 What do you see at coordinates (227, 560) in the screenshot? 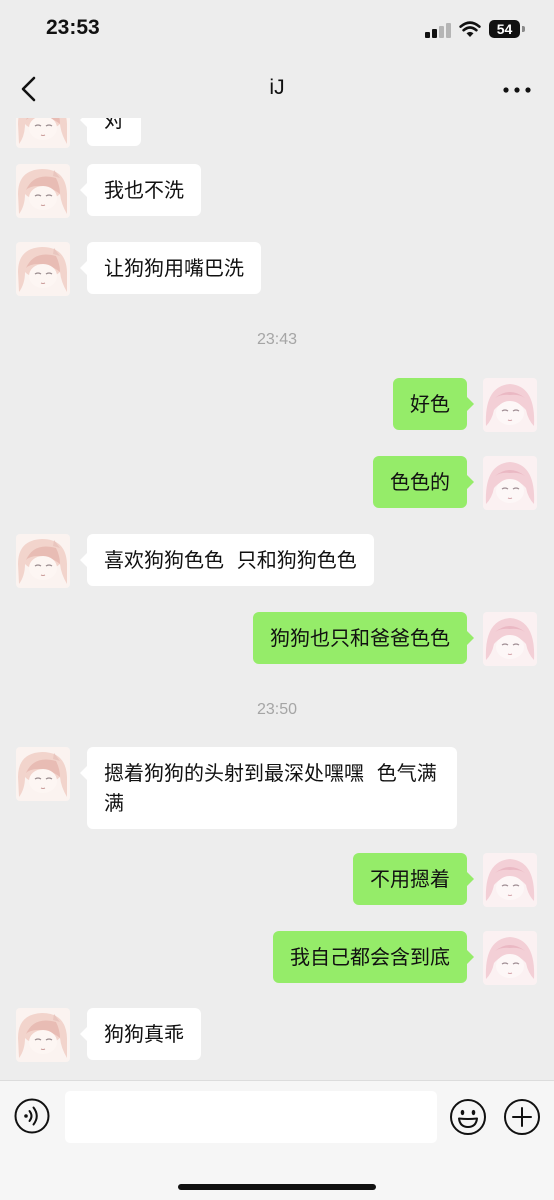
I see `message-bubble: 喜欢狗狗色色 只和狗狗色色` at bounding box center [227, 560].